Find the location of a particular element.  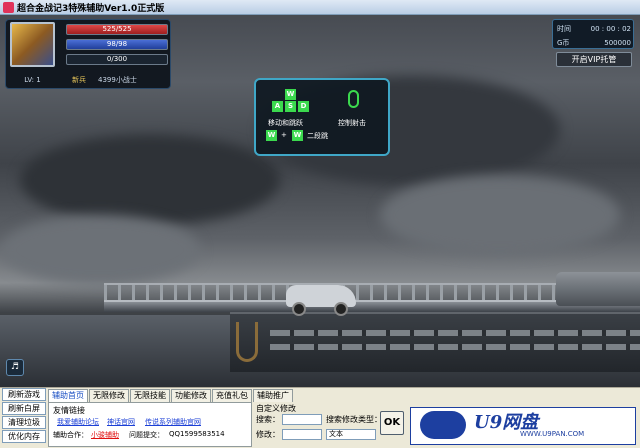

search-label: 搜索： is located at coordinates (268, 419).